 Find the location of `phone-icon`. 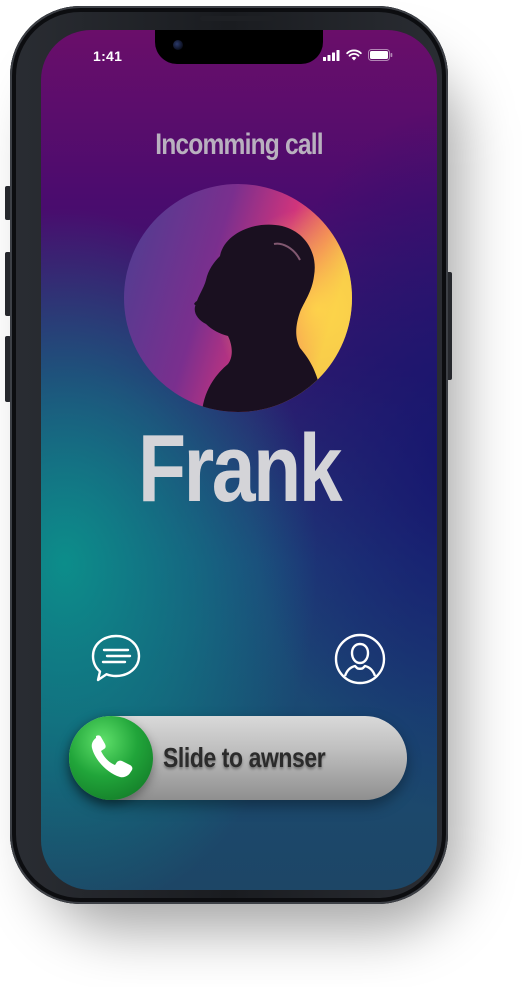

phone-icon is located at coordinates (112, 756).